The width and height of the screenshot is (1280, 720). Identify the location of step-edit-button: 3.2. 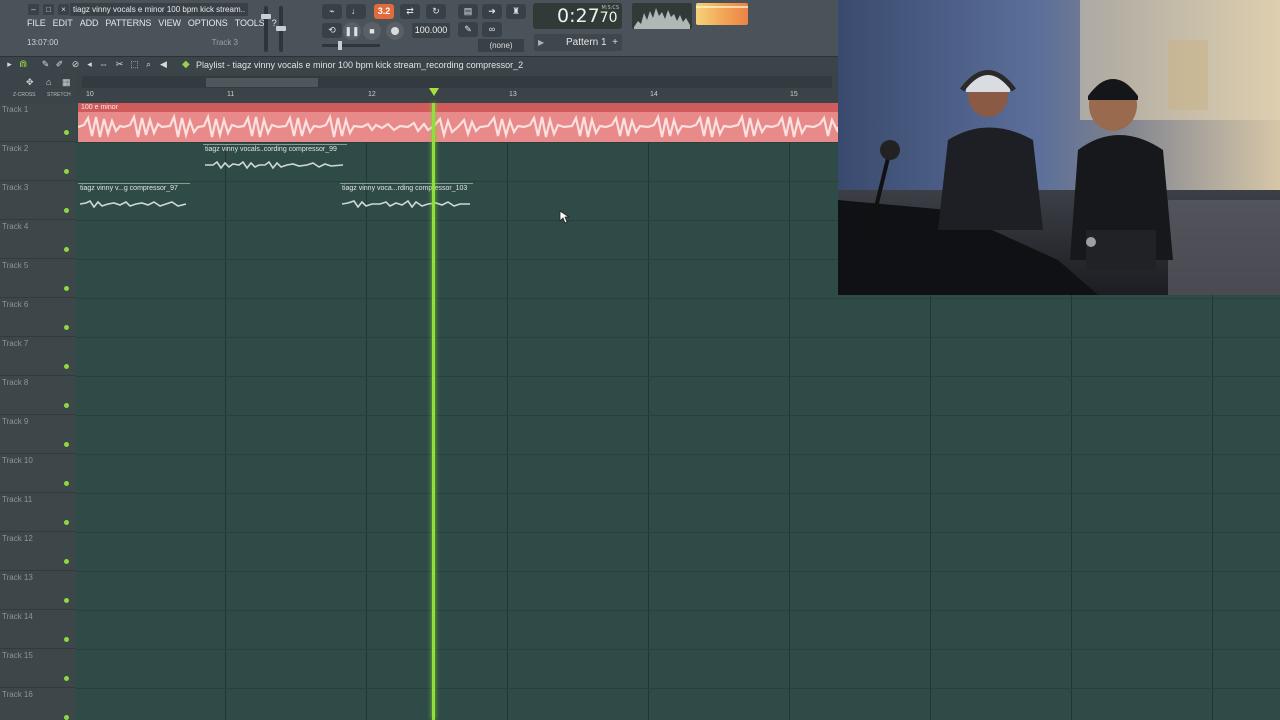
(384, 11).